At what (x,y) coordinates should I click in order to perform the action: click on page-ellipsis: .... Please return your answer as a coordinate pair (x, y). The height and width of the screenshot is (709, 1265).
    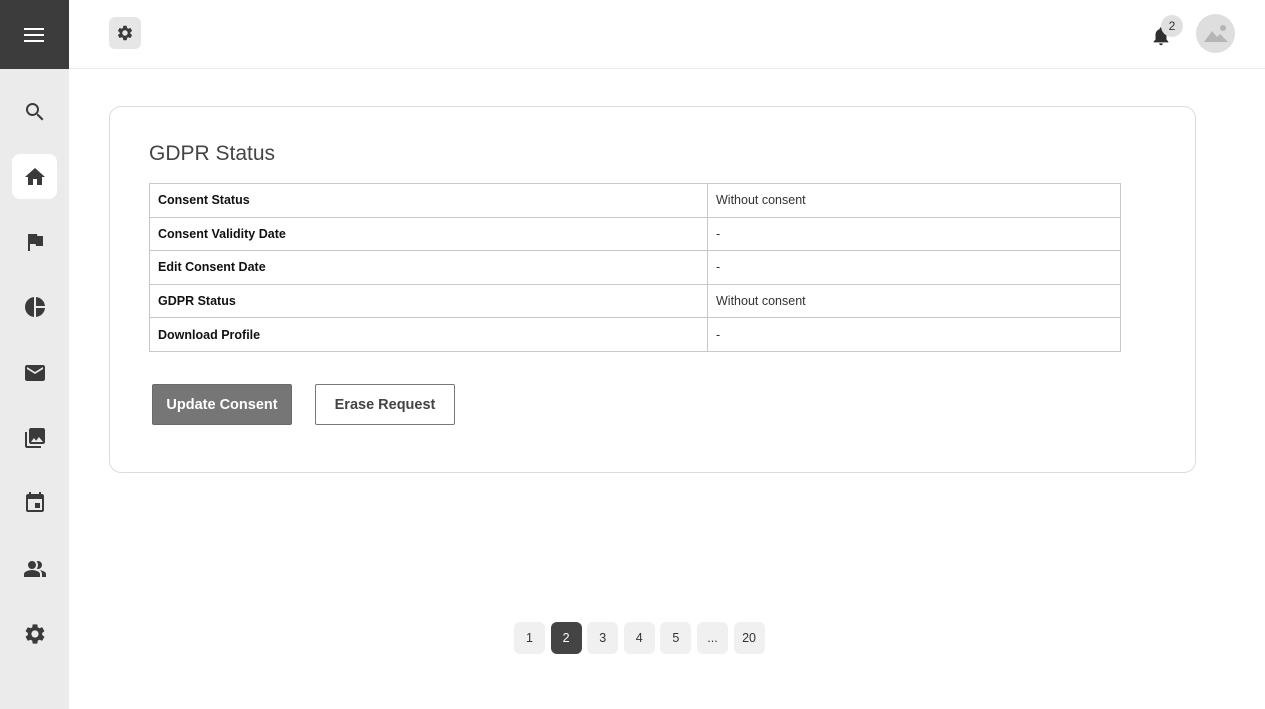
    Looking at the image, I should click on (712, 638).